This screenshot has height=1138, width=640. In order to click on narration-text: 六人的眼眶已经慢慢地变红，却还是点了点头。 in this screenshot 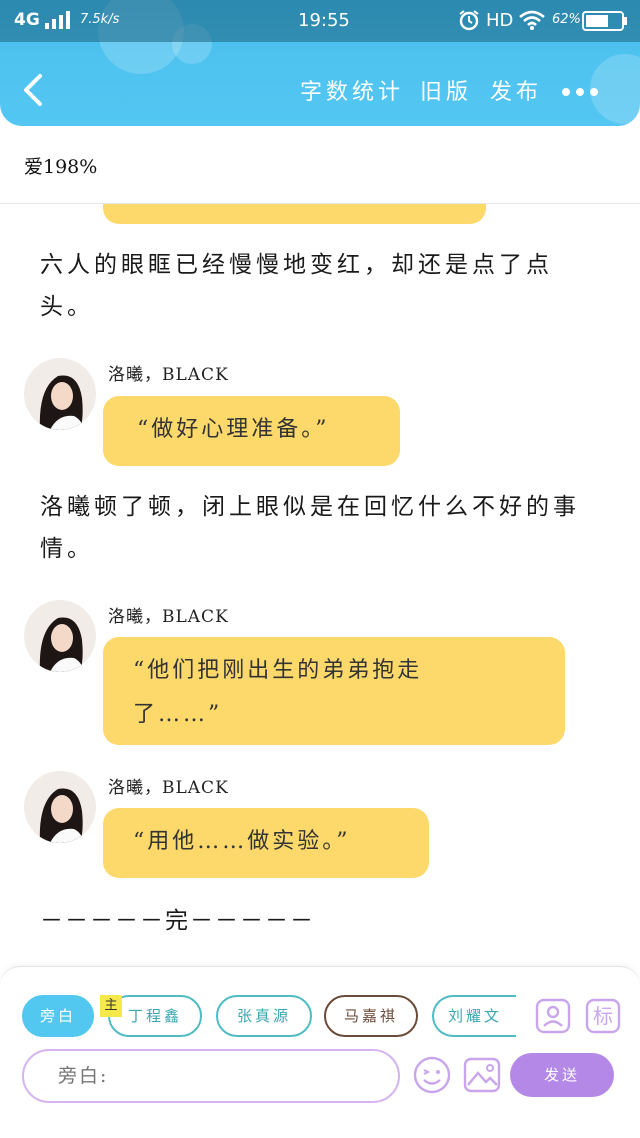, I will do `click(296, 286)`.